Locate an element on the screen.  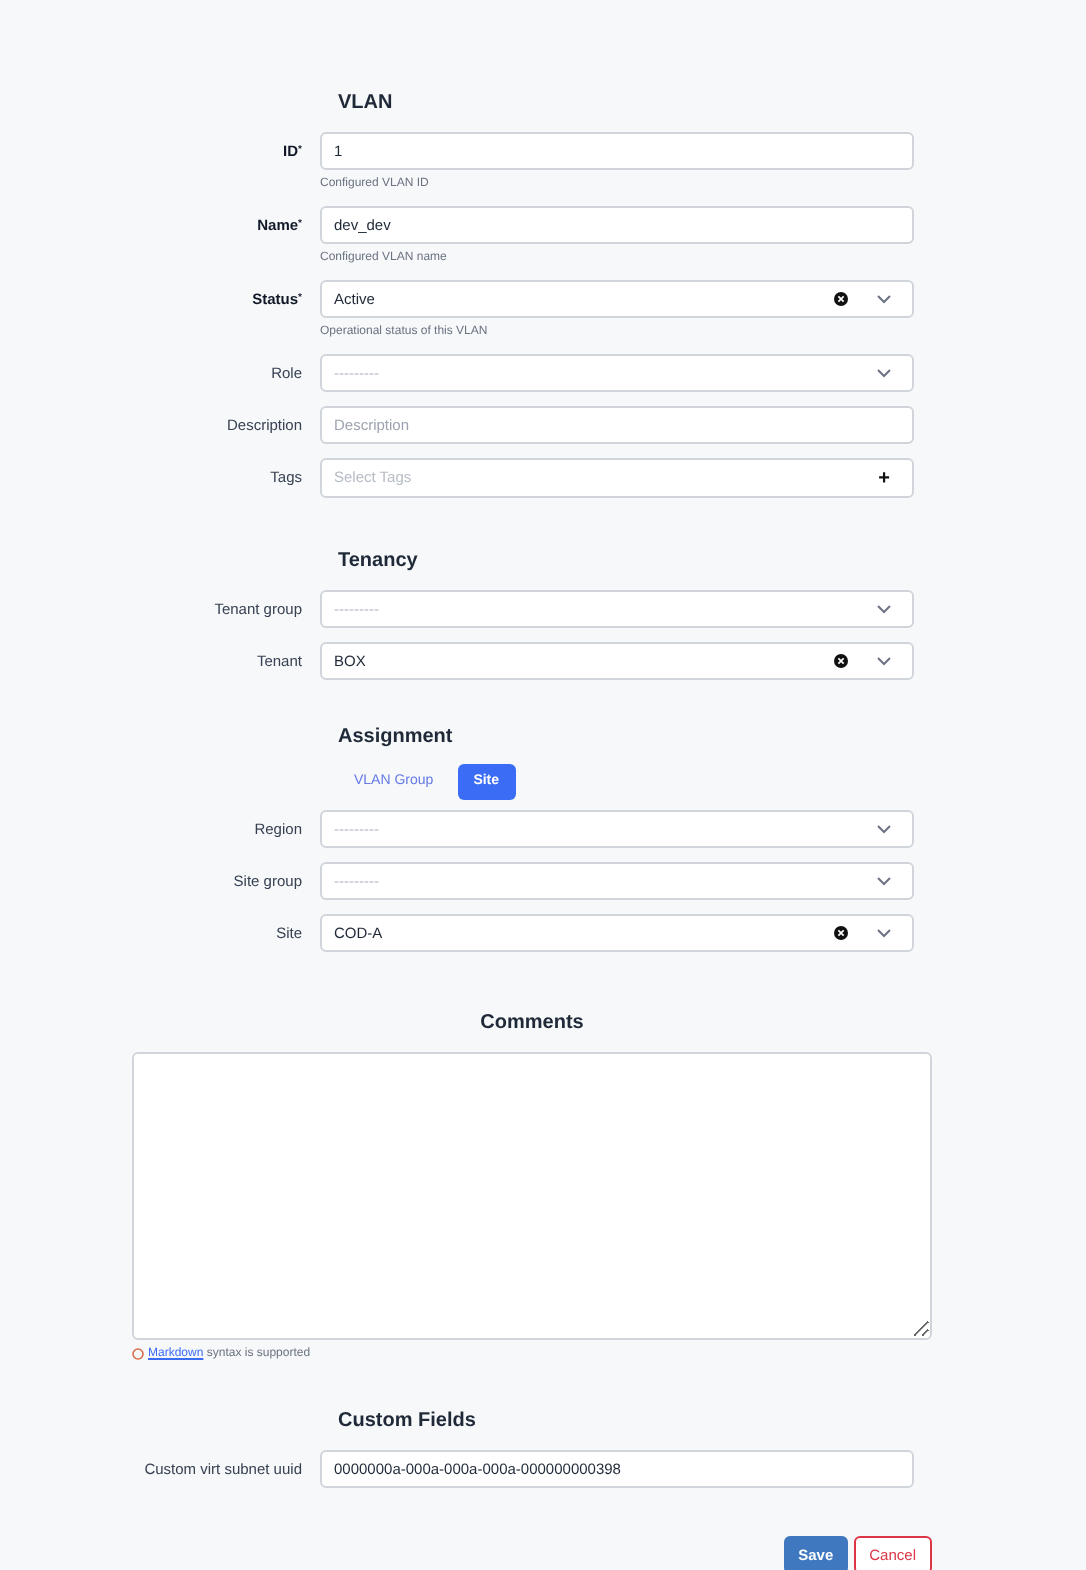
section-heading: Custom Fields is located at coordinates (408, 1422).